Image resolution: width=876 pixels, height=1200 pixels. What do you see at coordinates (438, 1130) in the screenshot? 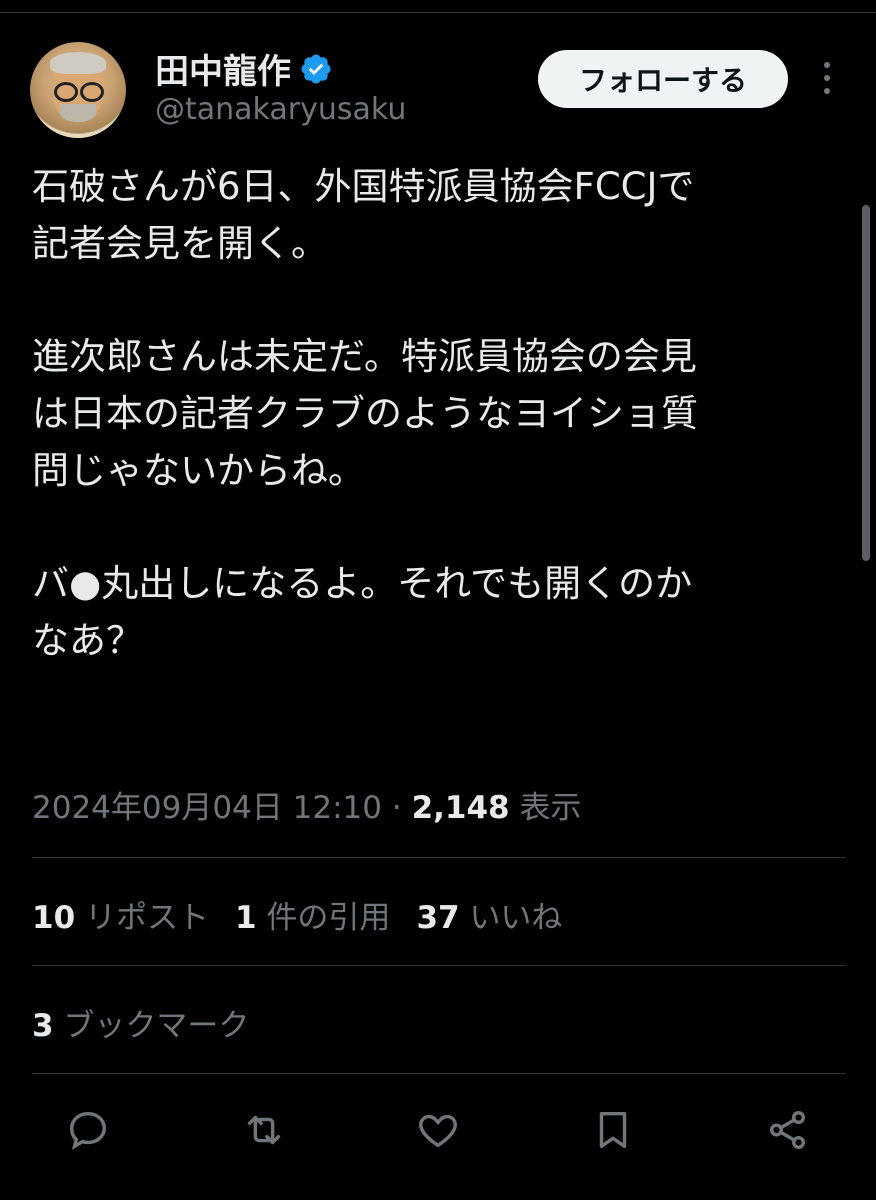
I see `like-icon` at bounding box center [438, 1130].